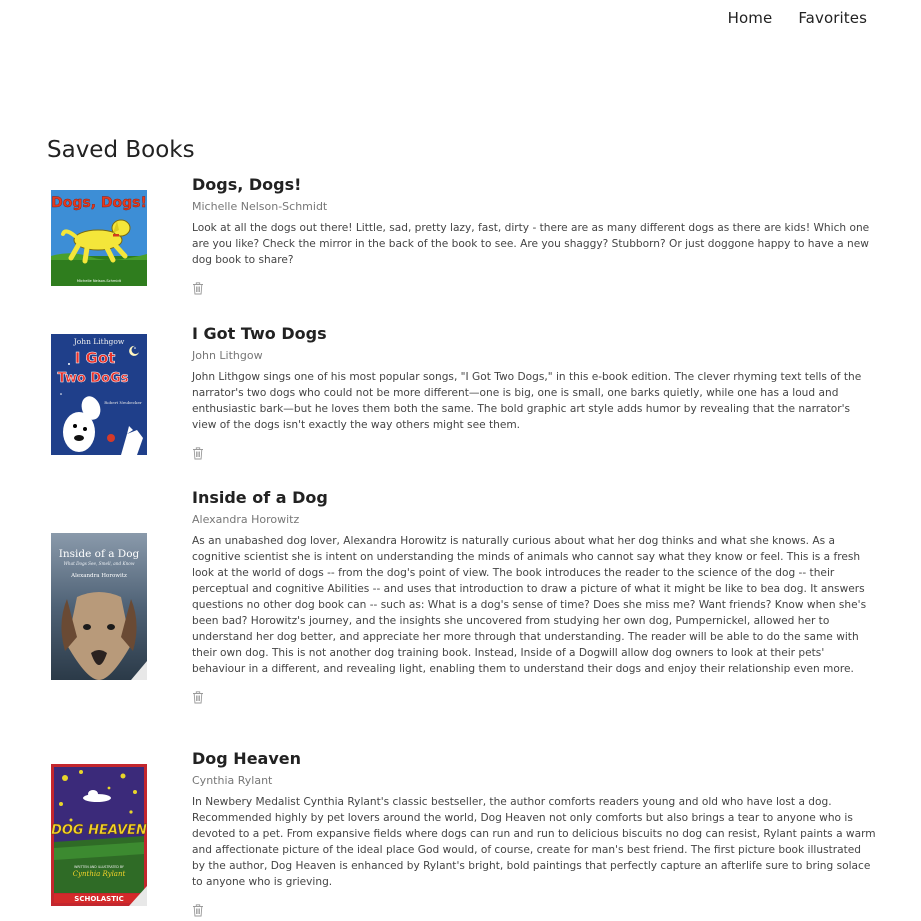 This screenshot has width=921, height=921. Describe the element at coordinates (227, 355) in the screenshot. I see `book-author: John Lithgow` at that location.